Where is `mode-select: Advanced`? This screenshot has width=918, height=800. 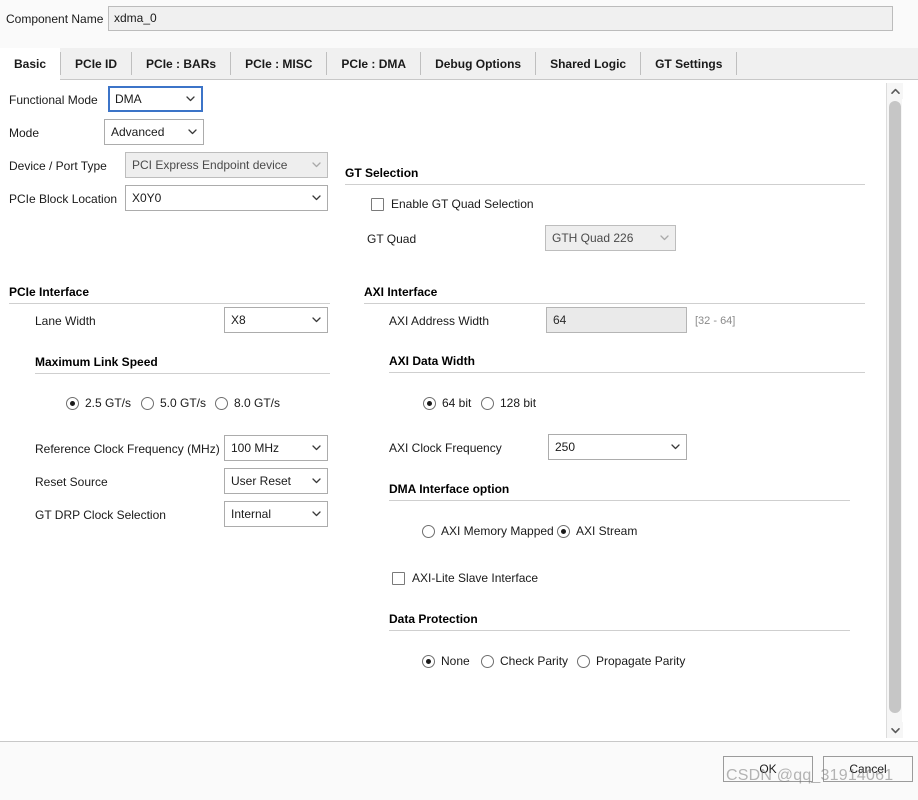 mode-select: Advanced is located at coordinates (154, 132).